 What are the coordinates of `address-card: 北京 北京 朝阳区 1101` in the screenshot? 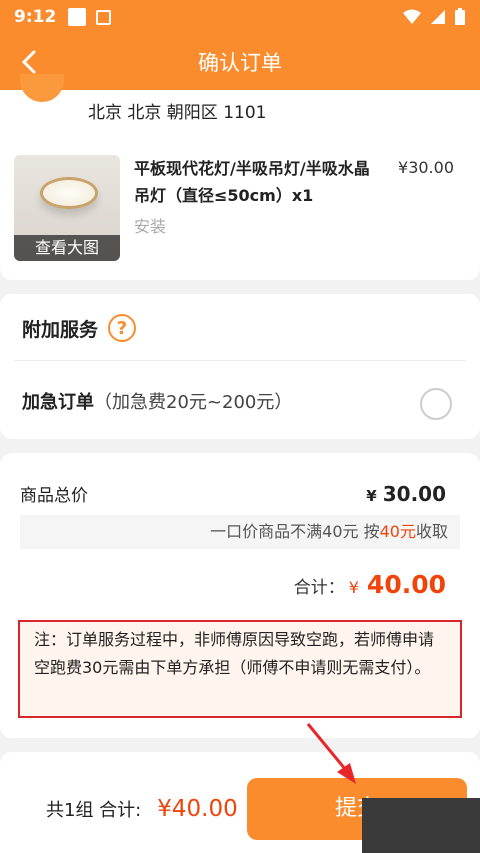 It's located at (240, 107).